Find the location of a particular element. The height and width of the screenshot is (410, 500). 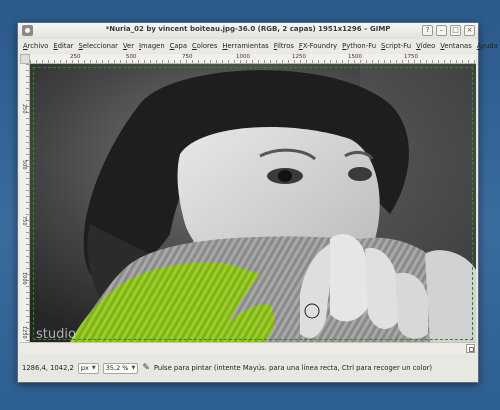

help-button: ? is located at coordinates (427, 30).